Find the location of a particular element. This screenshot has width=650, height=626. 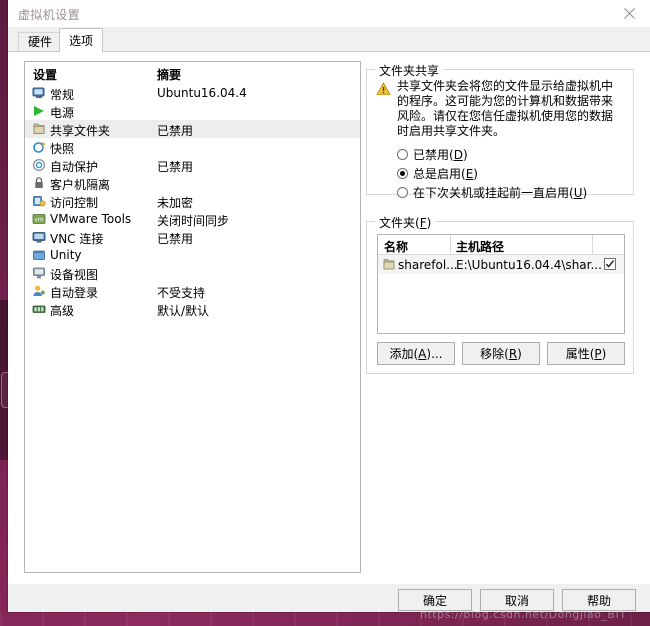

settings-row-guest-isolation: 客户机隔离 is located at coordinates (192, 183).